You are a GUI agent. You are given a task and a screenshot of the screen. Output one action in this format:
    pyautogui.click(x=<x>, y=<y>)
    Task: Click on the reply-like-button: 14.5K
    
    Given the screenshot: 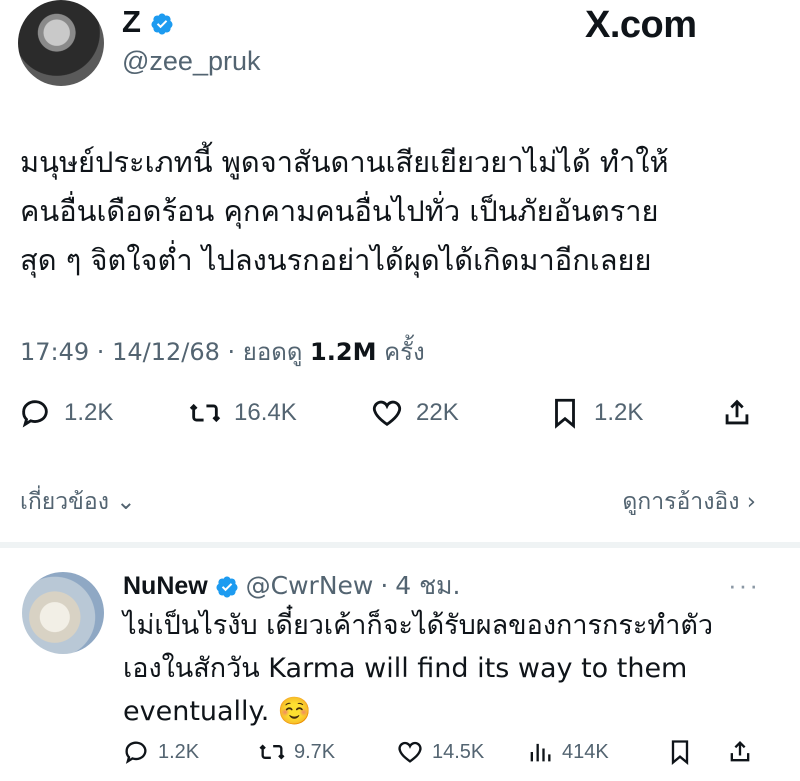 What is the action you would take?
    pyautogui.click(x=440, y=752)
    